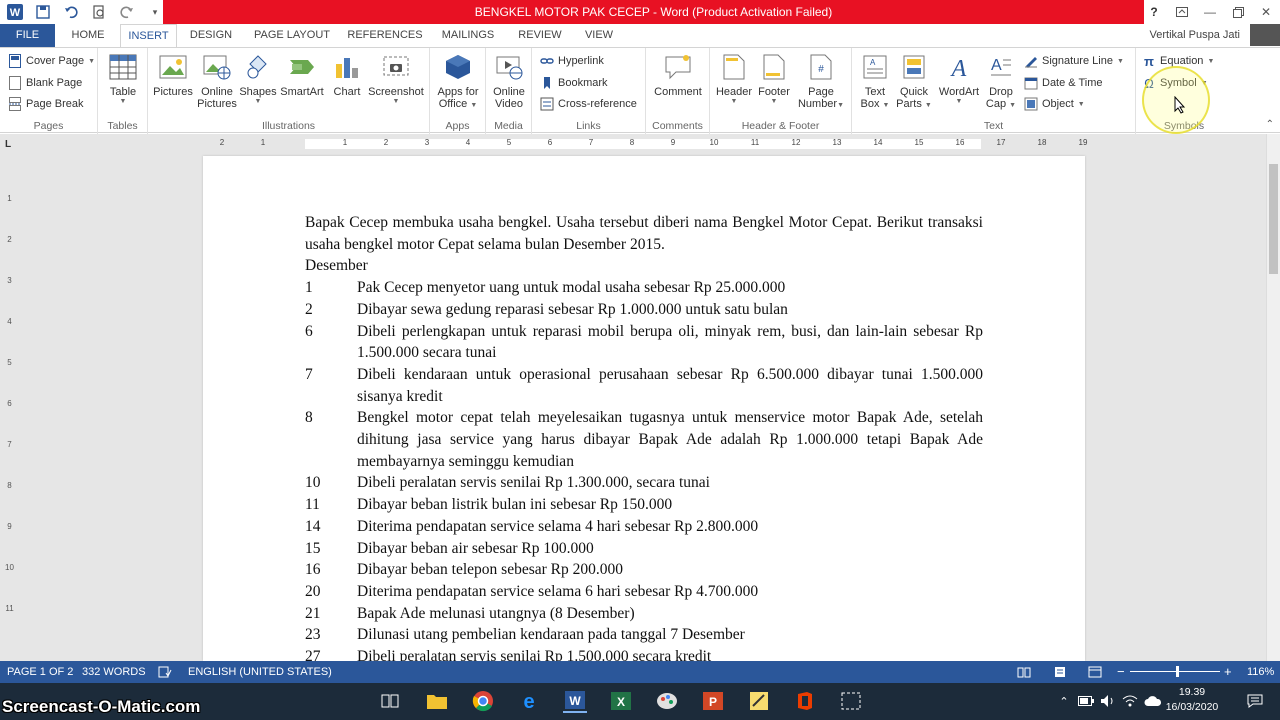 This screenshot has height=720, width=1280. I want to click on system-clock: 19.39 16/03/2020, so click(1192, 700).